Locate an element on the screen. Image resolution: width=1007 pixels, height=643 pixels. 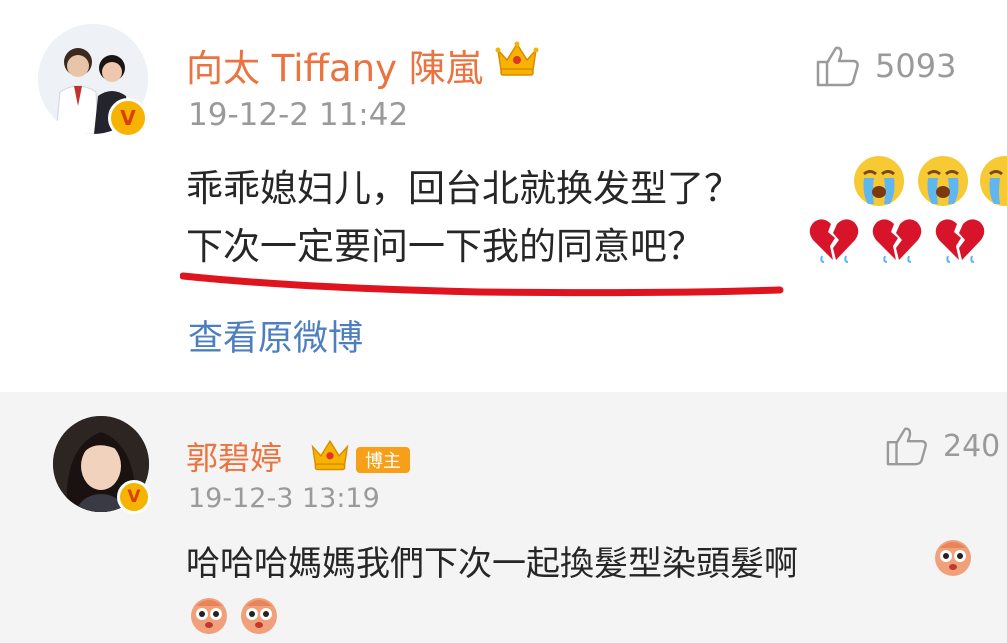
comment-text-line-2: 下次一定要问一下我的同意吧？ is located at coordinates (445, 246).